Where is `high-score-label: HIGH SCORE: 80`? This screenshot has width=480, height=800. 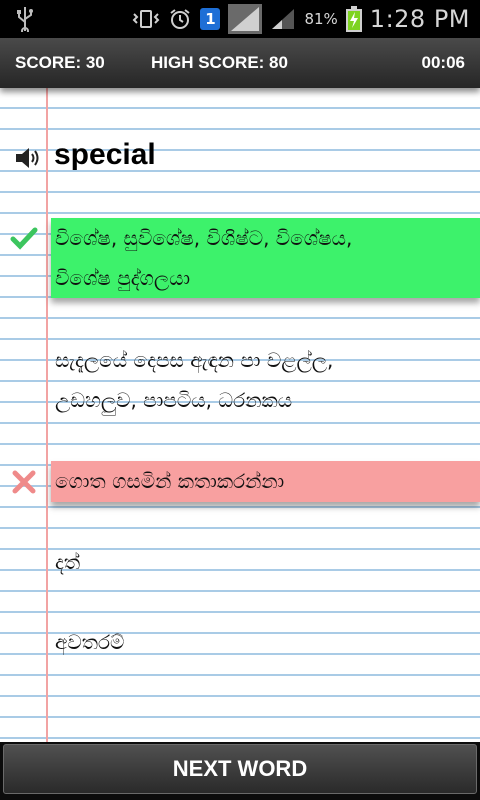 high-score-label: HIGH SCORE: 80 is located at coordinates (219, 62).